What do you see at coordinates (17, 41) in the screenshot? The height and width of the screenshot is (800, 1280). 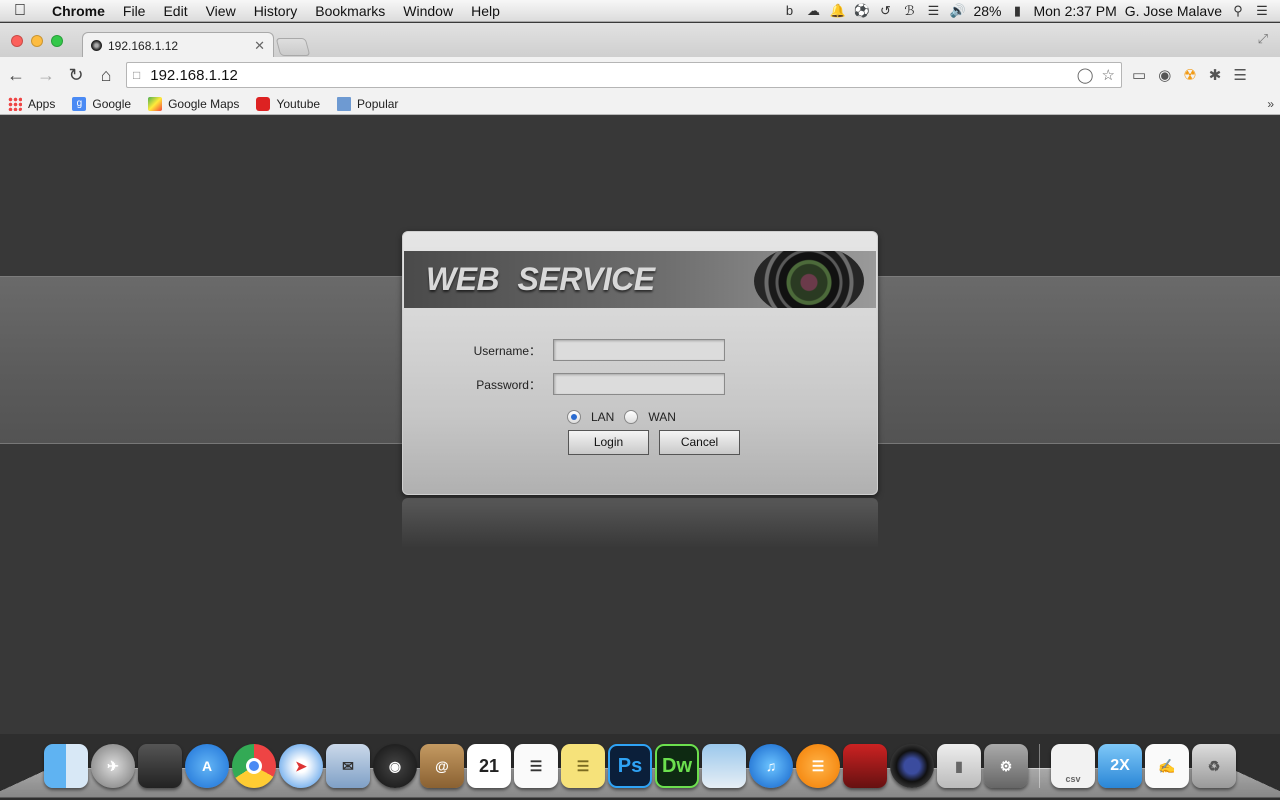 I see `close-window-button` at bounding box center [17, 41].